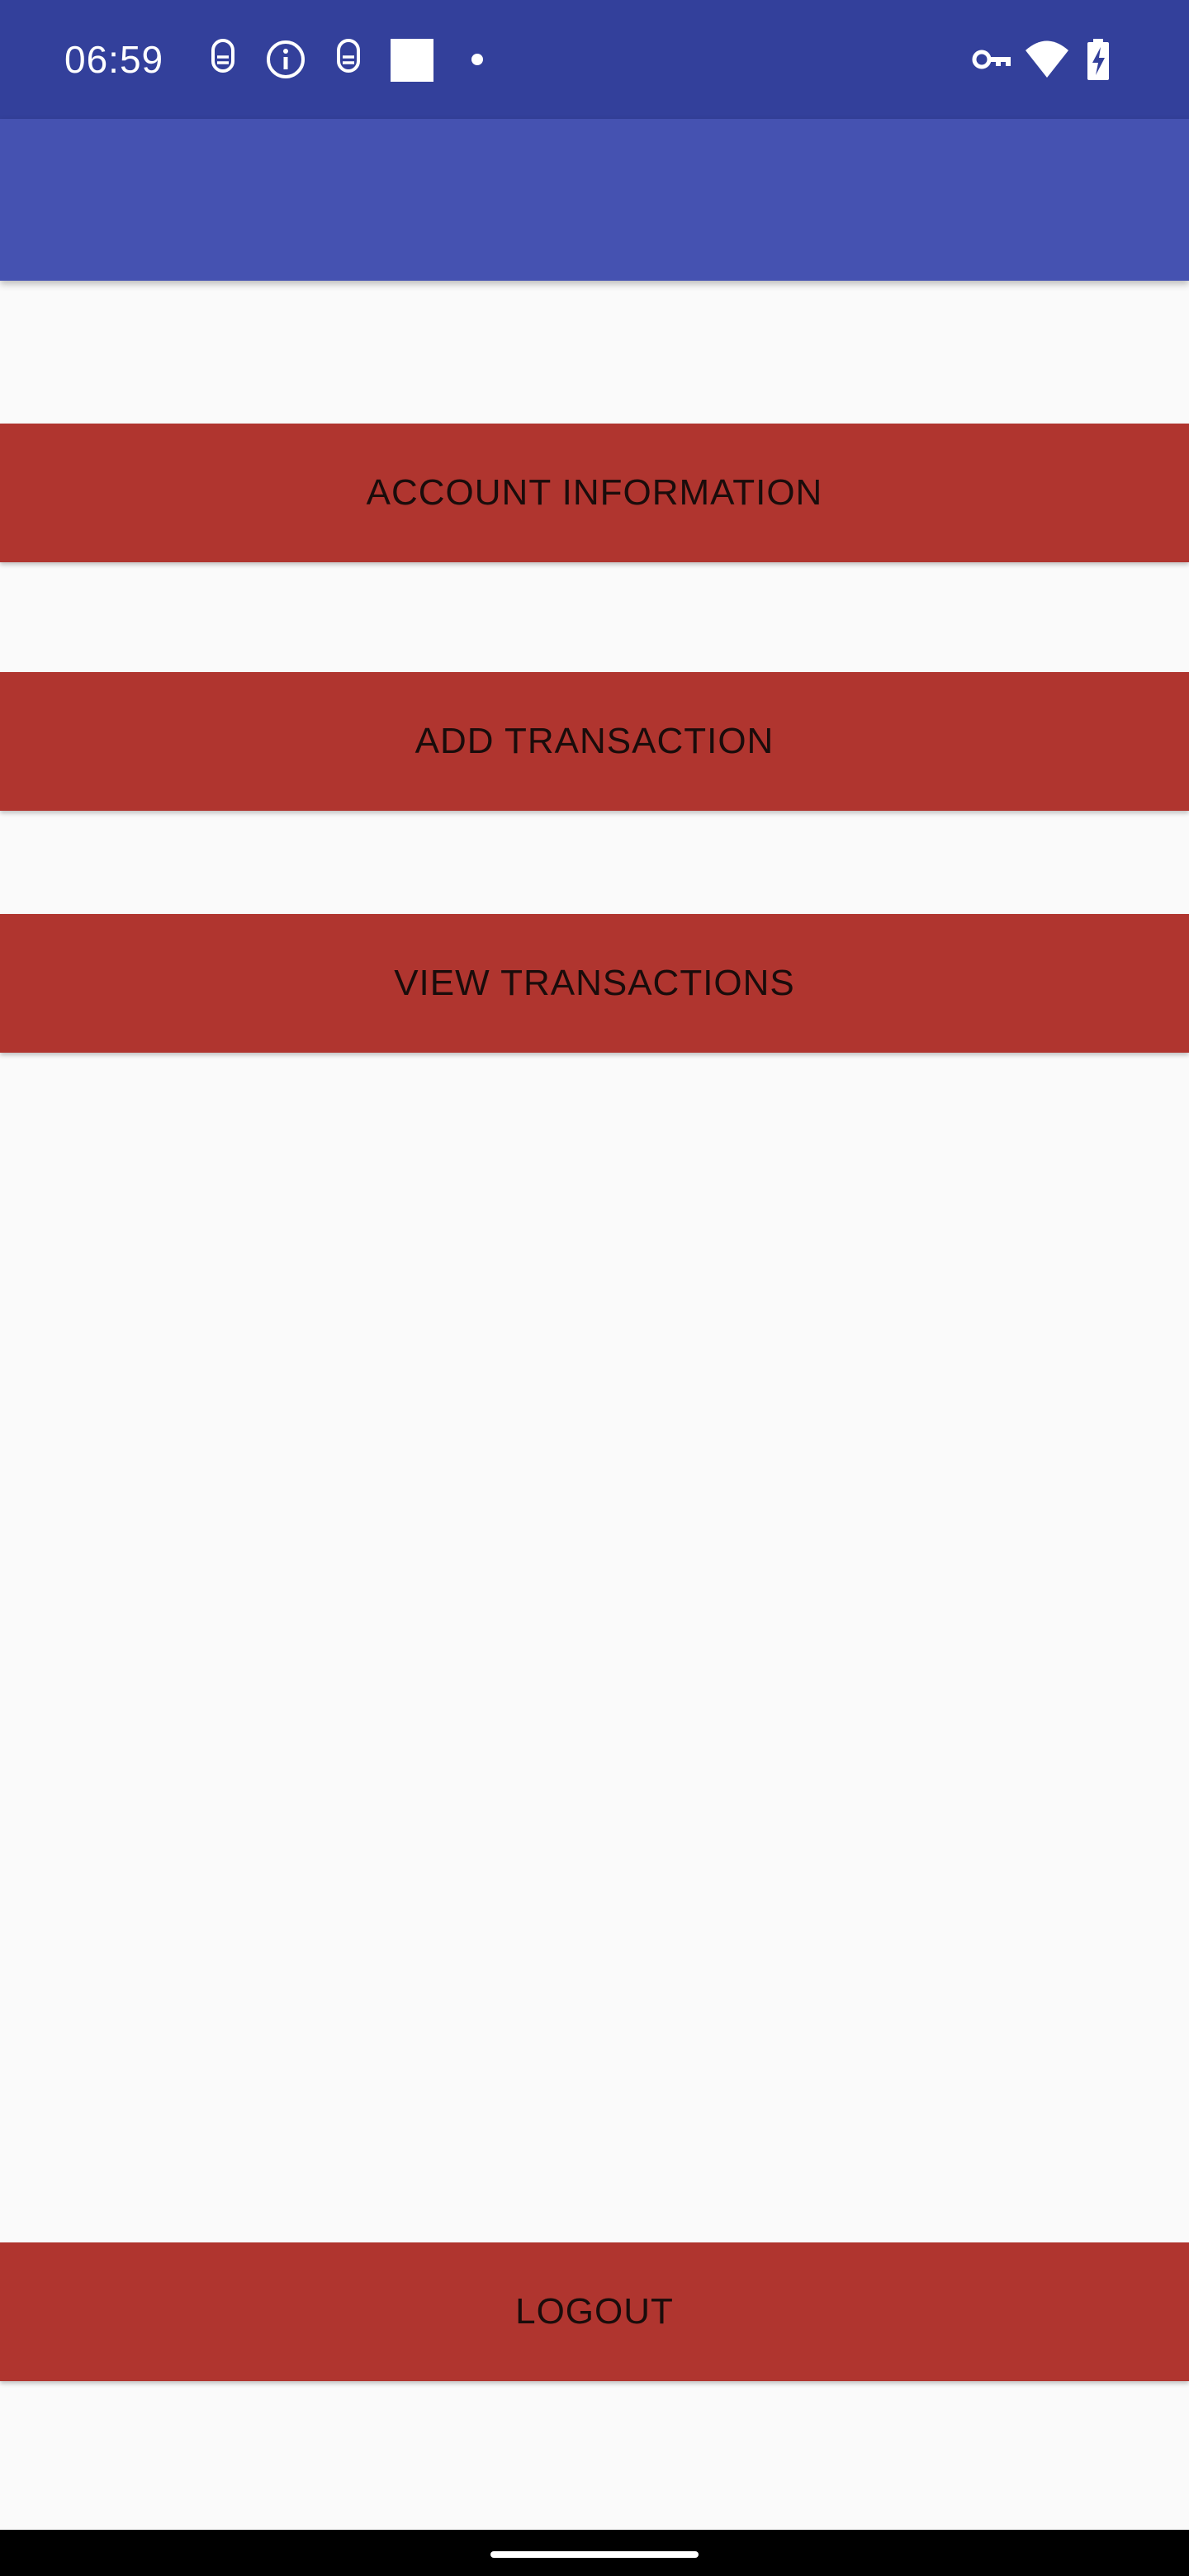 This screenshot has height=2576, width=1189. I want to click on app-bar, so click(594, 200).